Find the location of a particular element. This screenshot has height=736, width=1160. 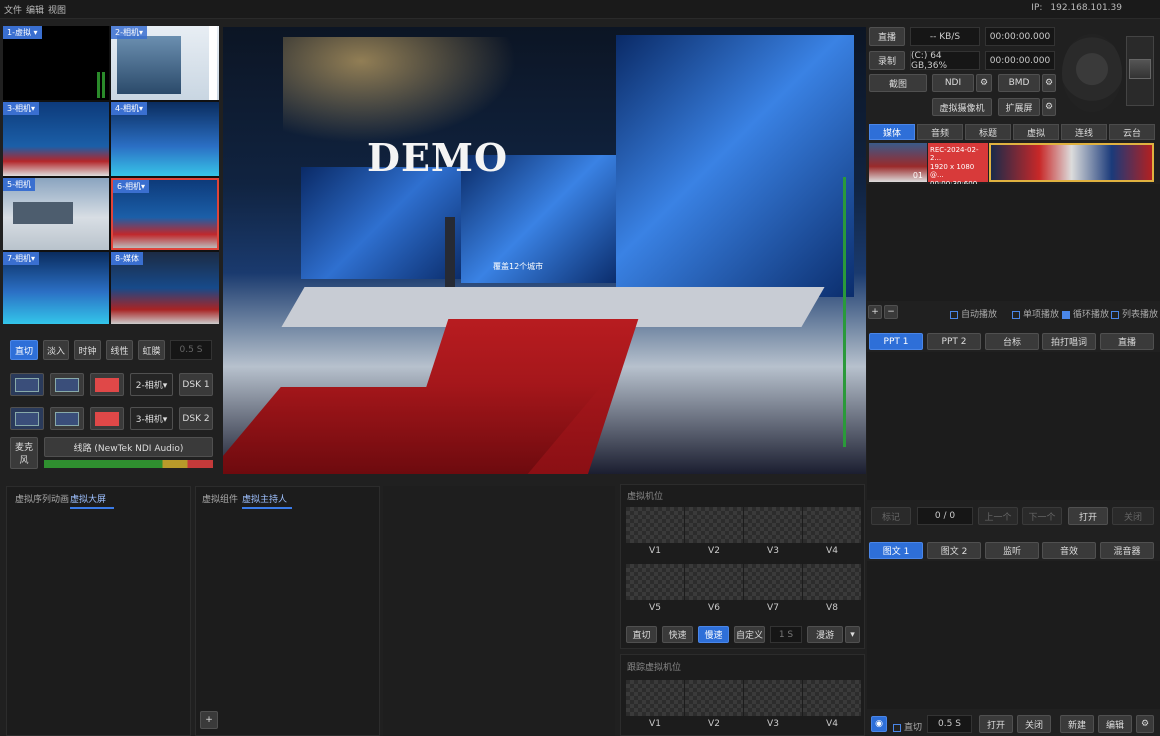

dsk1-source-select: 2-相机▾ is located at coordinates (151, 384).